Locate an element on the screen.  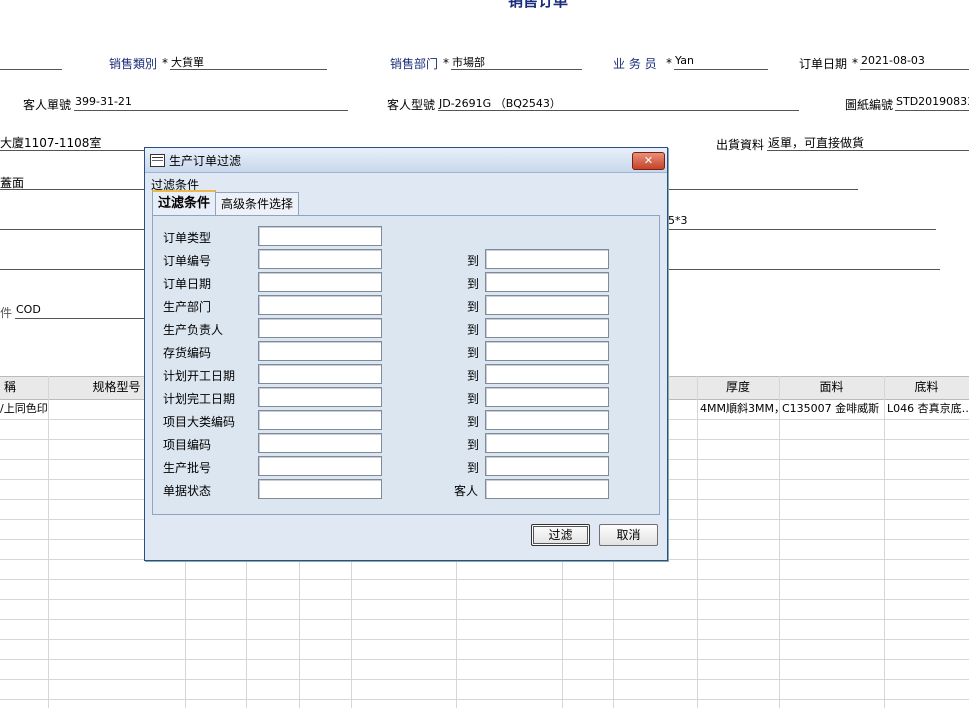
payment-label: 件 is located at coordinates (6, 313).